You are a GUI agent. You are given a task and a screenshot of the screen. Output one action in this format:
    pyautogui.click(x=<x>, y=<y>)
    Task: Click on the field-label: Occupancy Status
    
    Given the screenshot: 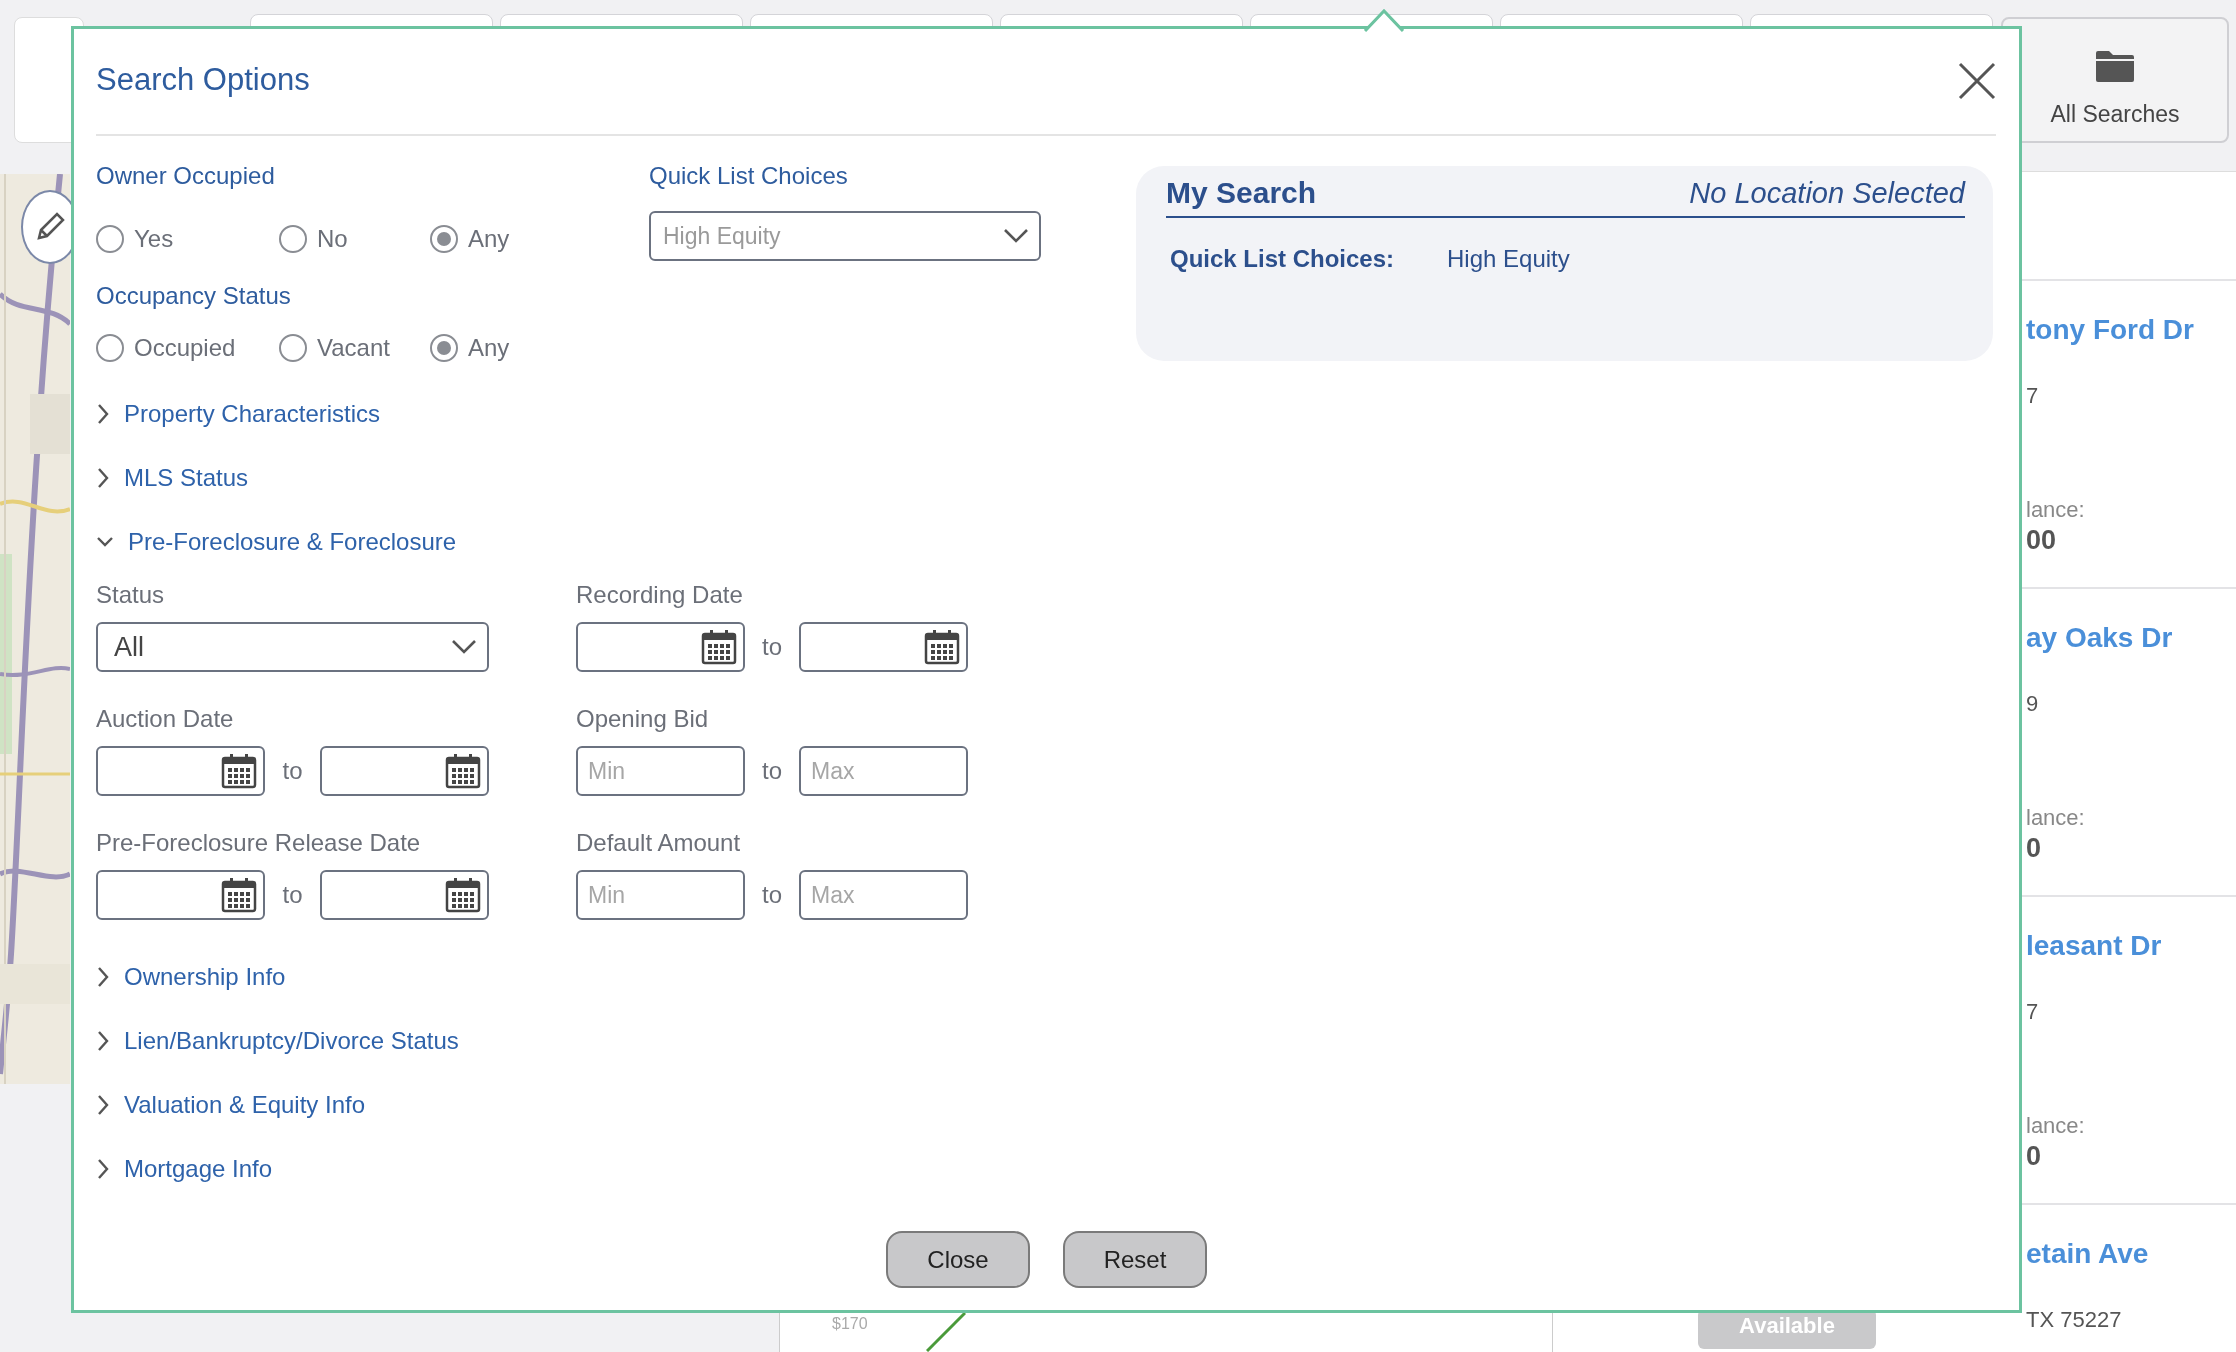 What is the action you would take?
    pyautogui.click(x=194, y=296)
    